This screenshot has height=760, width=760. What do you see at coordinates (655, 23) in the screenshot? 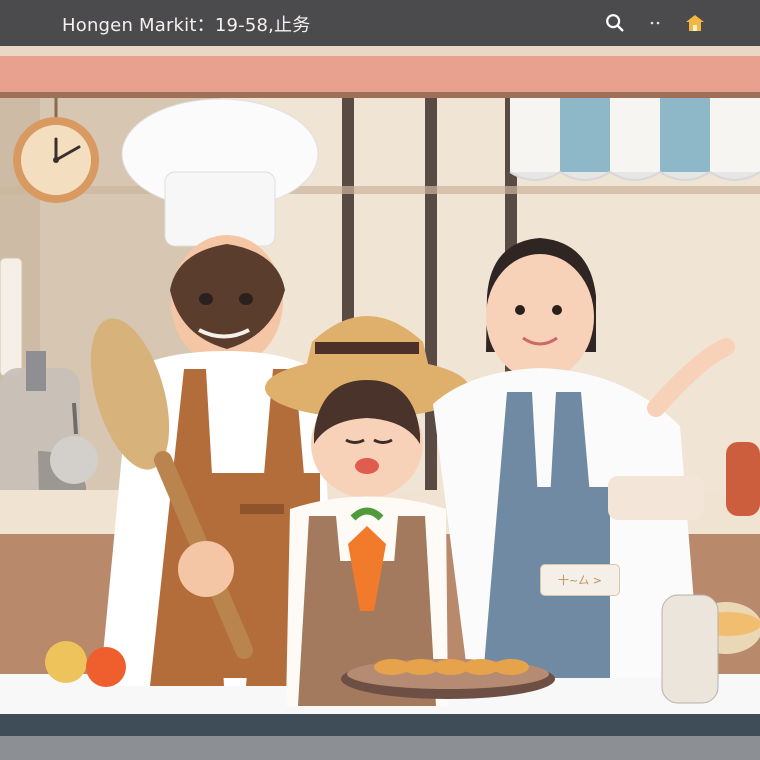
I see `dots-icon` at bounding box center [655, 23].